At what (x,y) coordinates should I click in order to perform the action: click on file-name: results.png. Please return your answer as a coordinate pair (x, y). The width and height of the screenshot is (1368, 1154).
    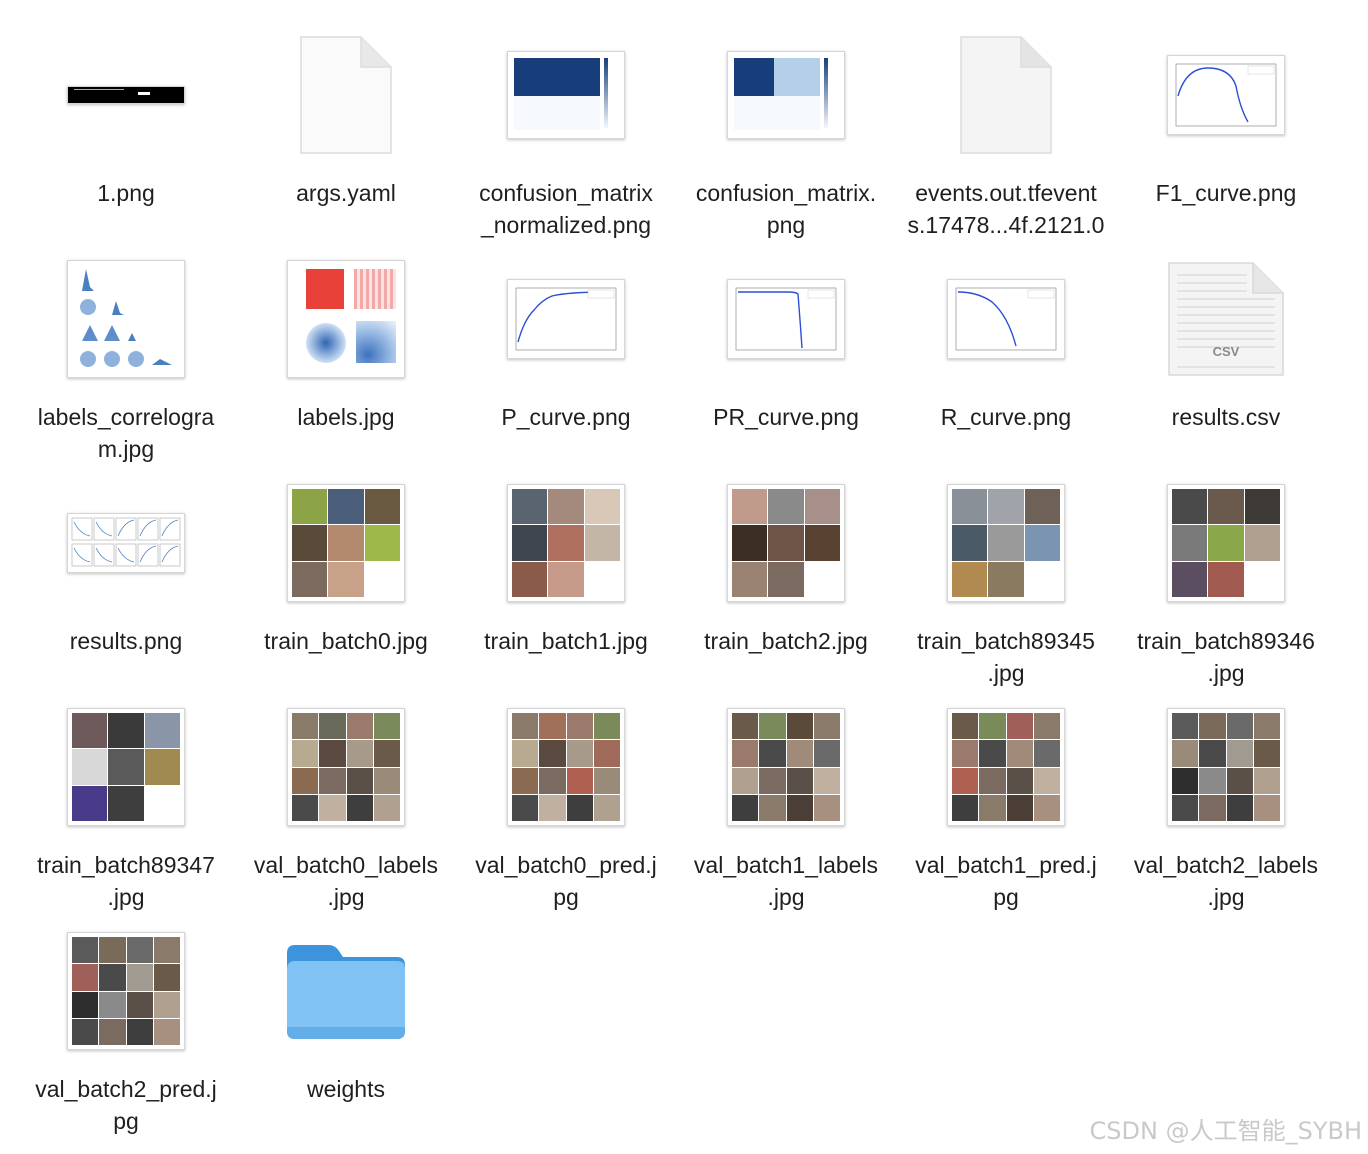
    Looking at the image, I should click on (126, 641).